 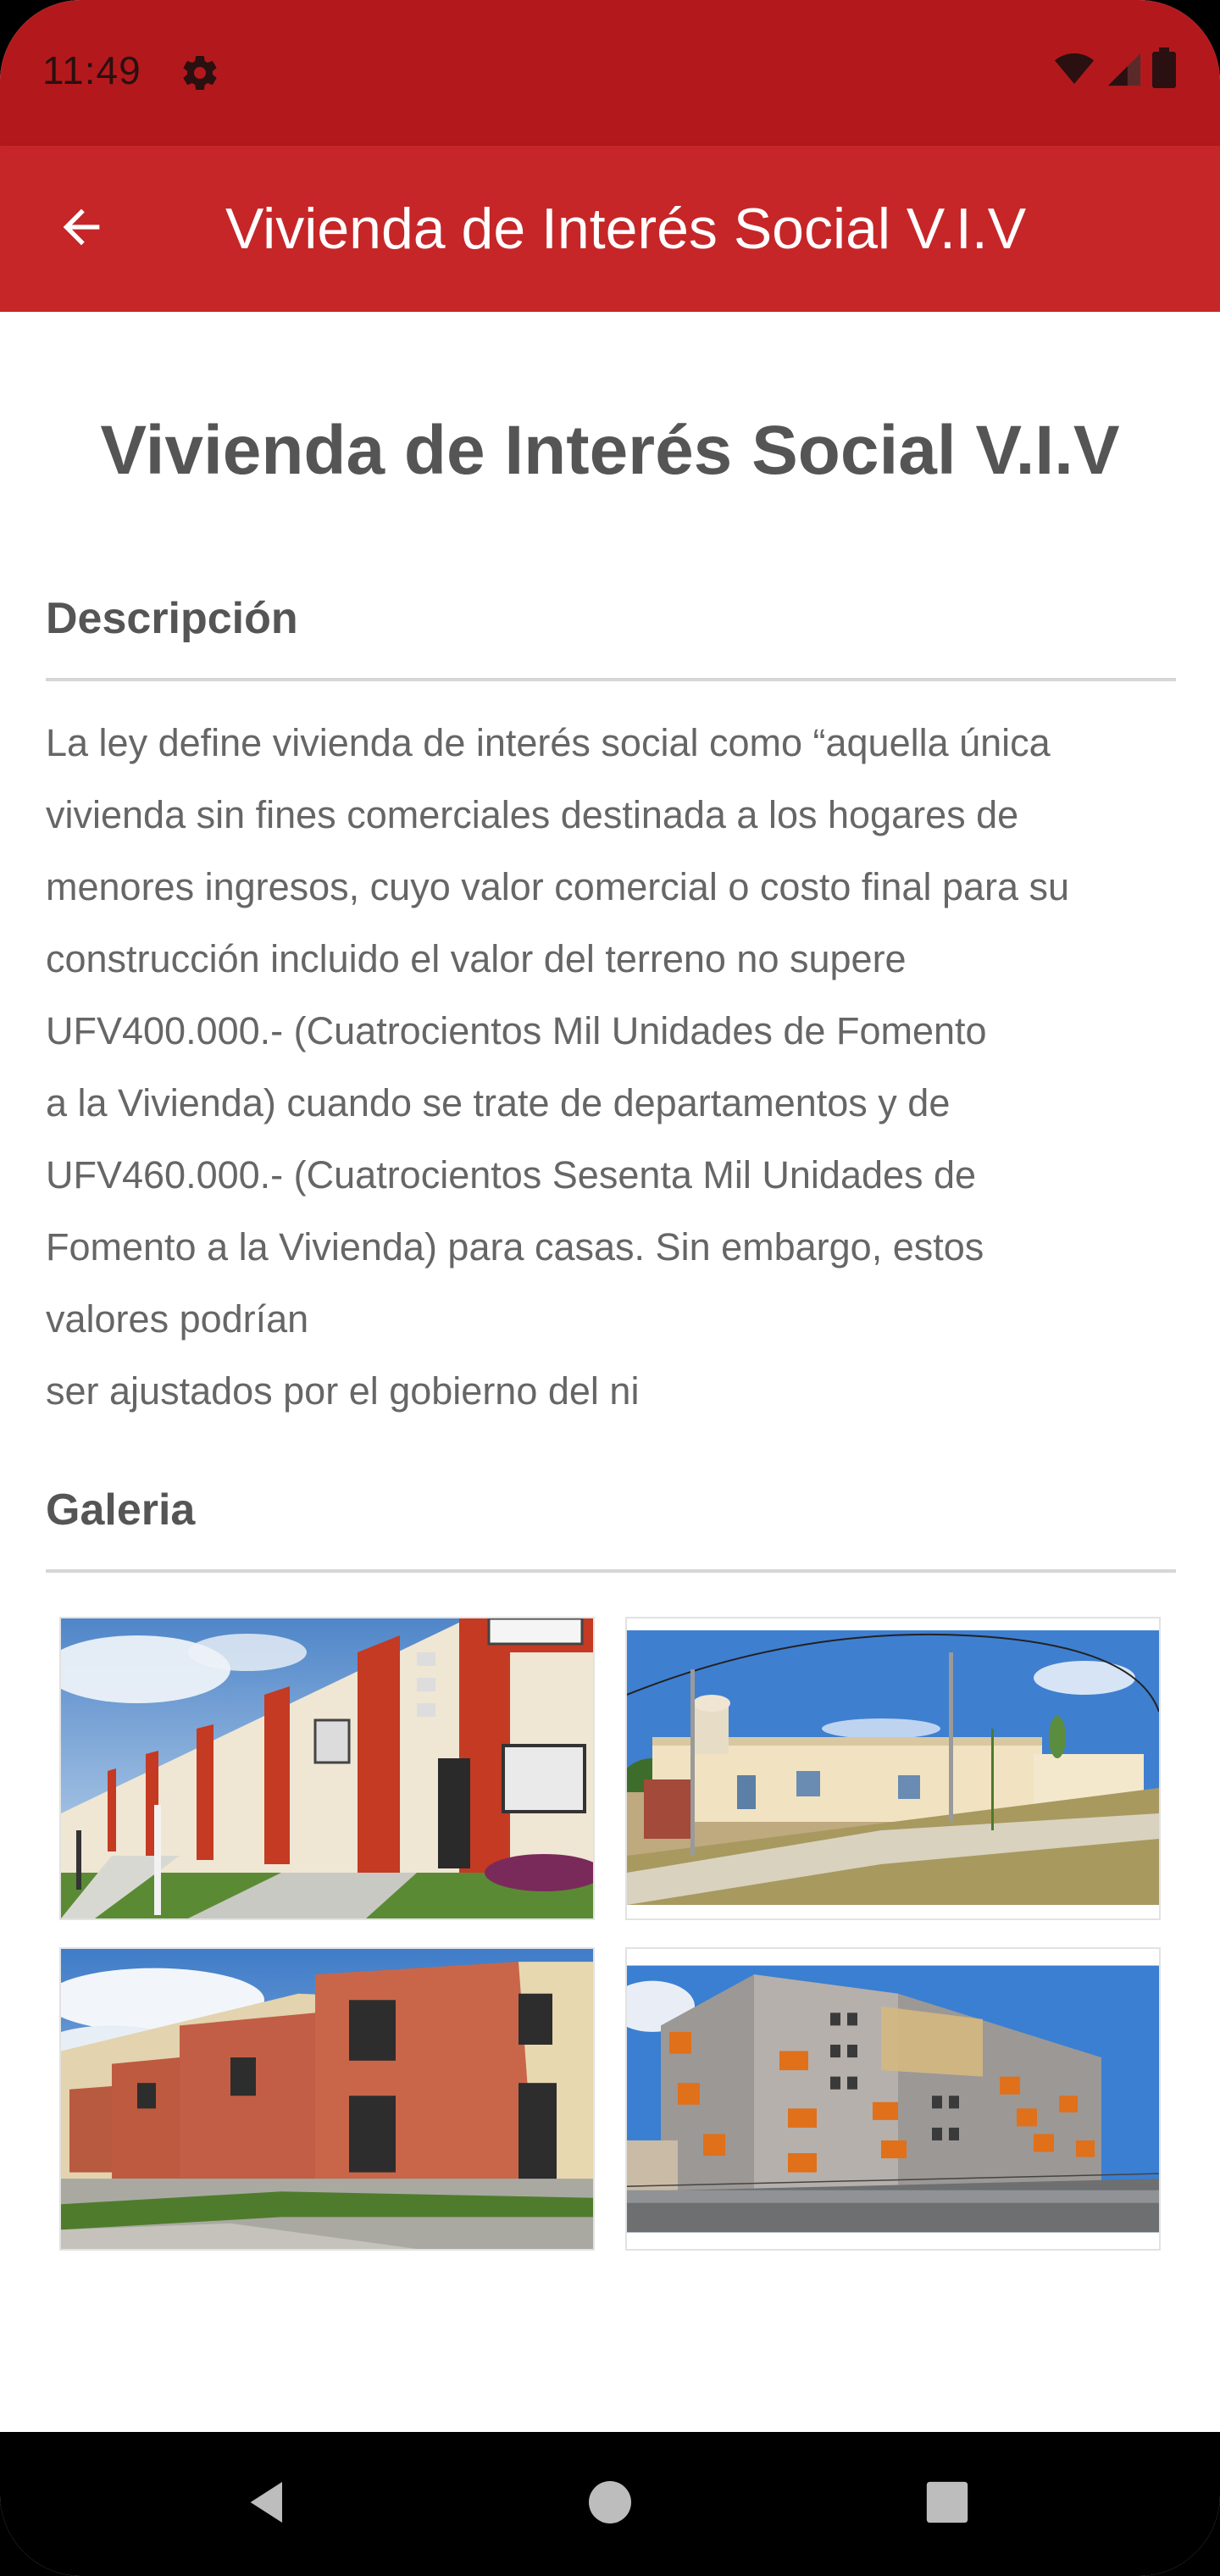 I want to click on gallery-divider, so click(x=611, y=1571).